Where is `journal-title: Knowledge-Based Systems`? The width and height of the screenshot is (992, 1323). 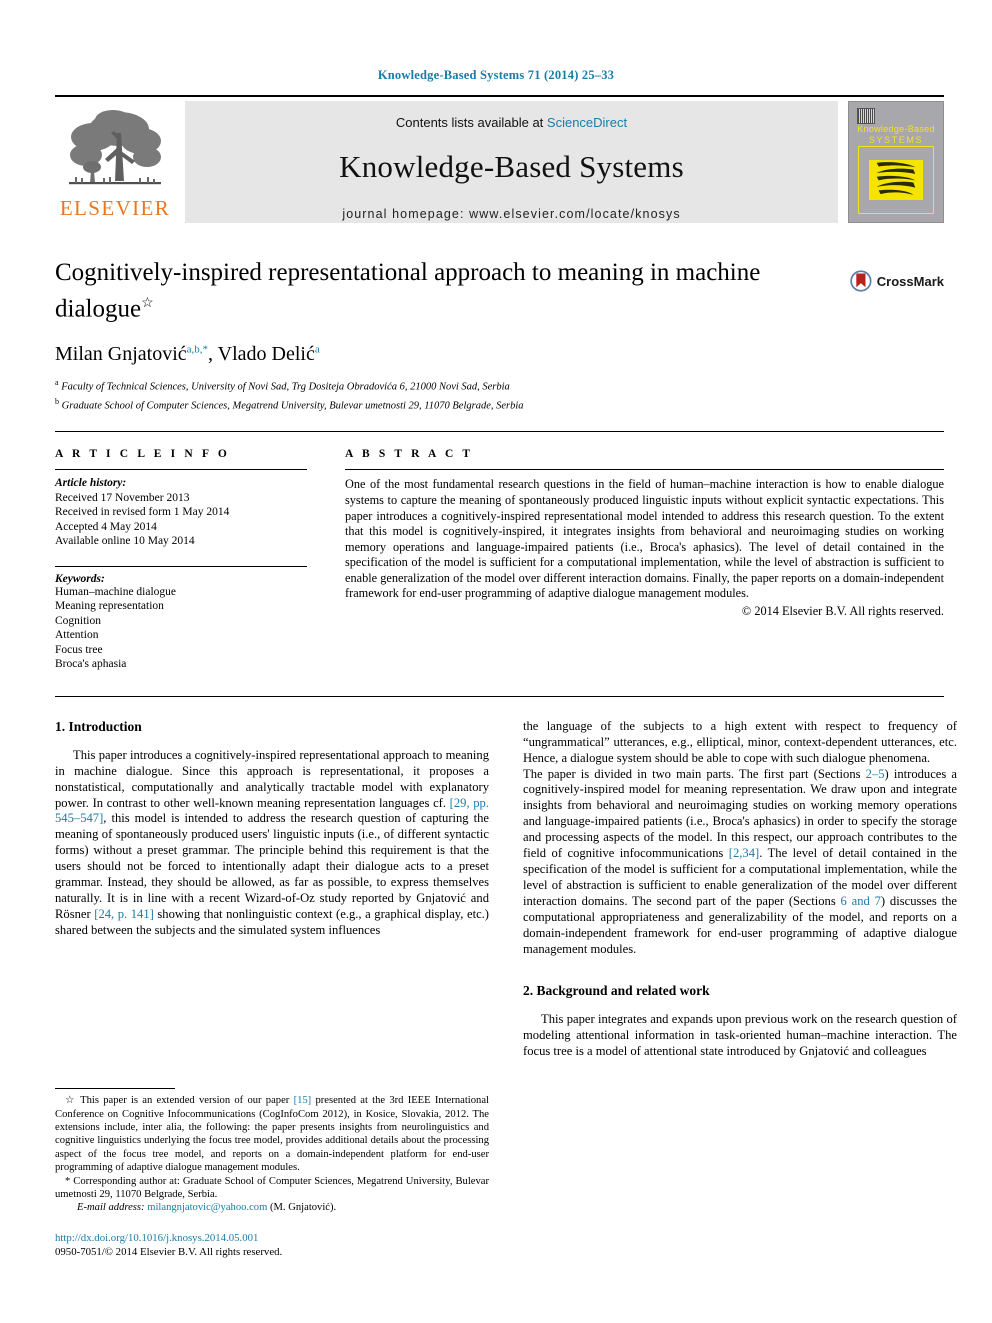 journal-title: Knowledge-Based Systems is located at coordinates (511, 166).